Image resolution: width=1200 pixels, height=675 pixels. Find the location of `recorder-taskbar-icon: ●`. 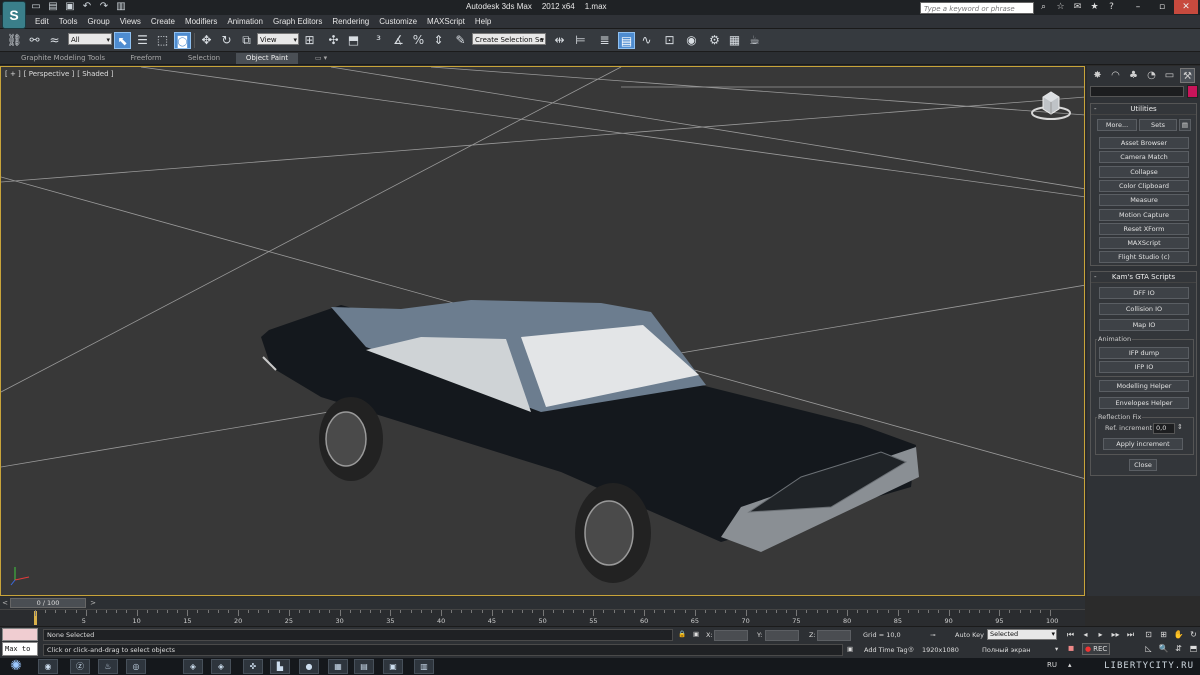

recorder-taskbar-icon: ● is located at coordinates (309, 666).